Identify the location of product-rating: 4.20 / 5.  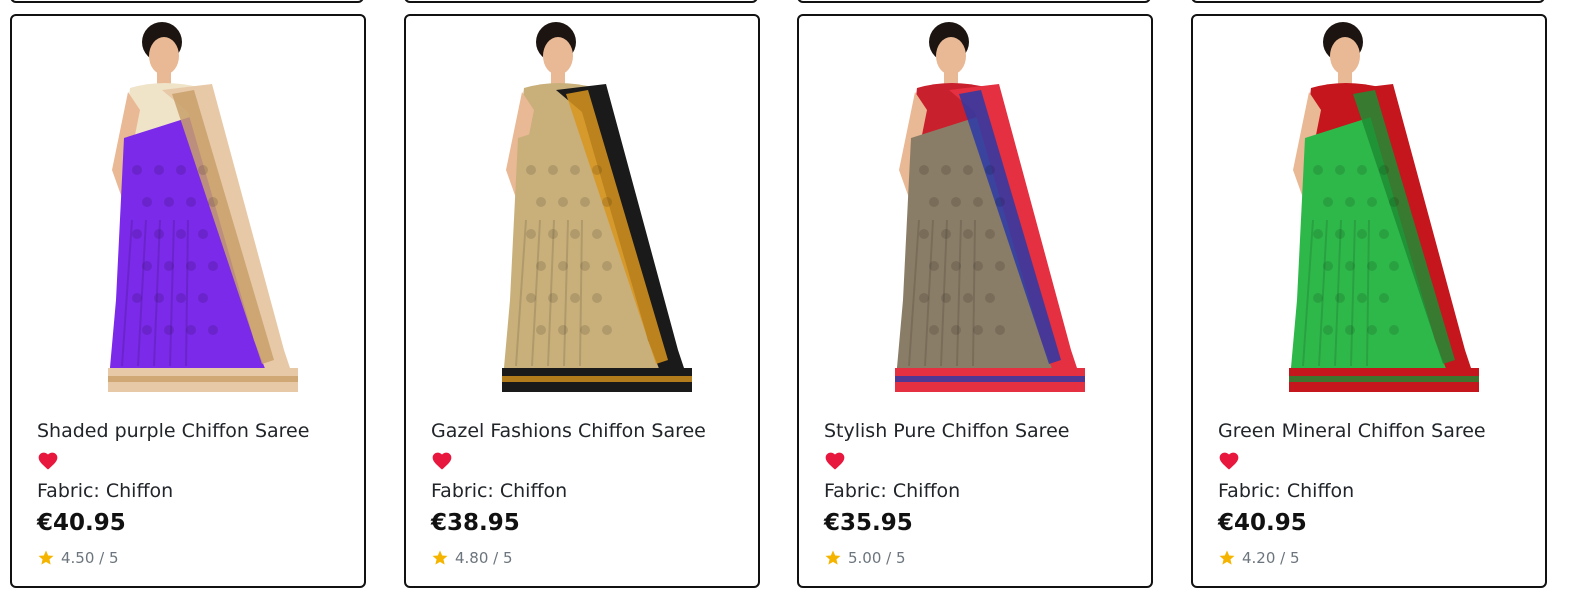
(1259, 558).